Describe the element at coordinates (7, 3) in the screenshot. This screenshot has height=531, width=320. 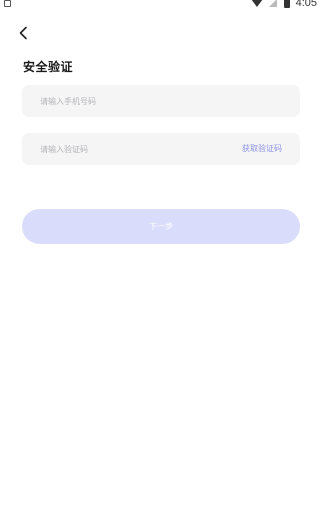
I see `notification-icon` at that location.